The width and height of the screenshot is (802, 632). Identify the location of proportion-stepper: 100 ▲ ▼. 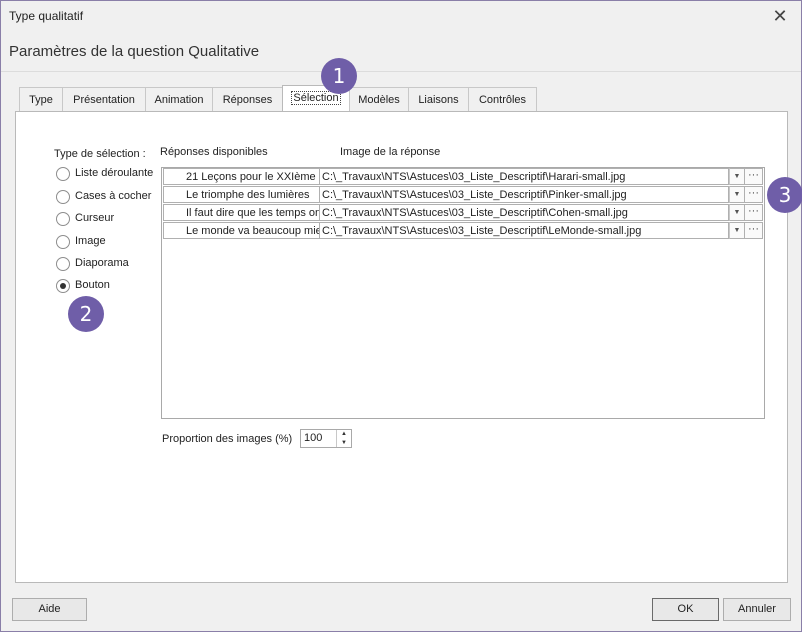
(326, 438).